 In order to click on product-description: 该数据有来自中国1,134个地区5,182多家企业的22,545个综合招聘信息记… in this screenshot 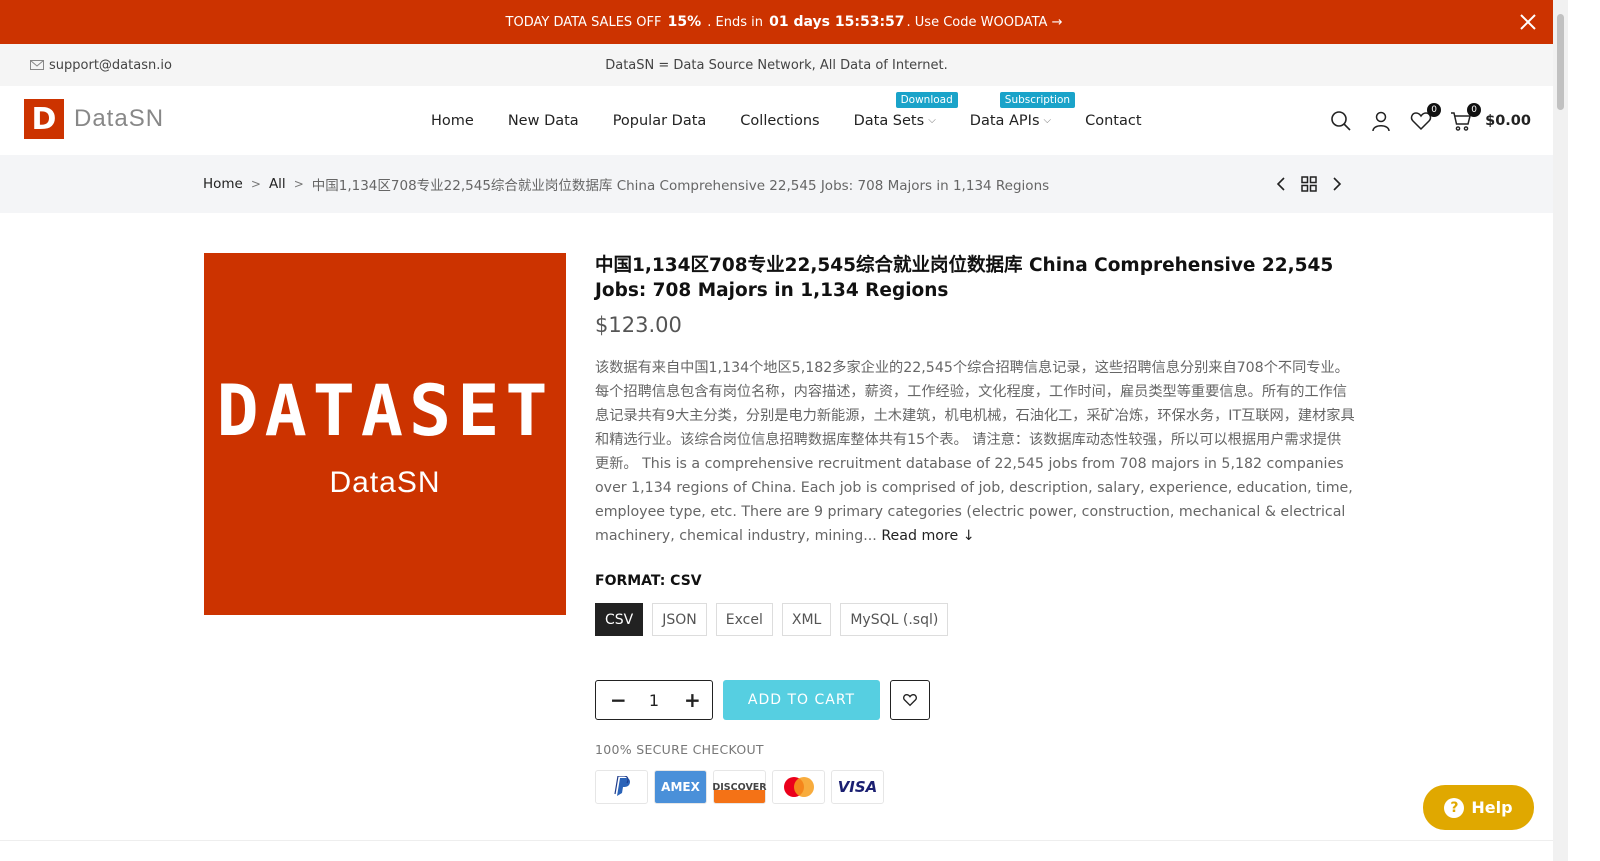, I will do `click(975, 452)`.